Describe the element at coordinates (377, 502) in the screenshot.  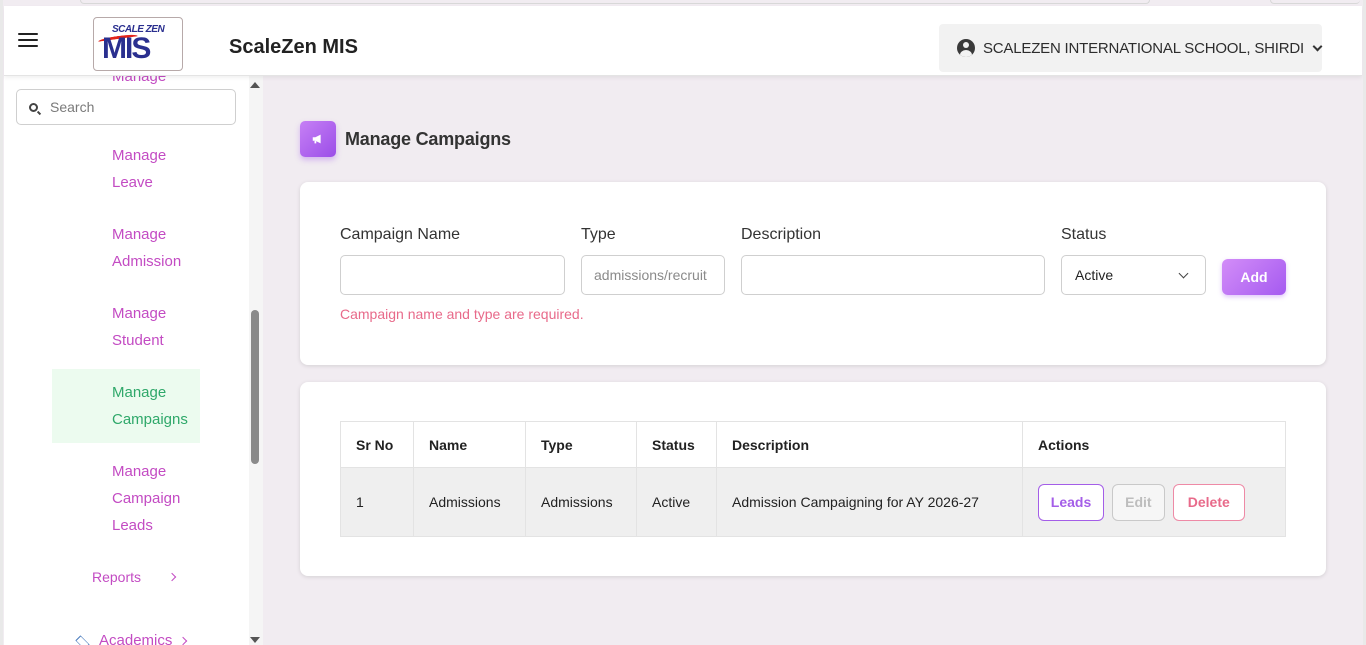
I see `cell-sr-no: 1` at that location.